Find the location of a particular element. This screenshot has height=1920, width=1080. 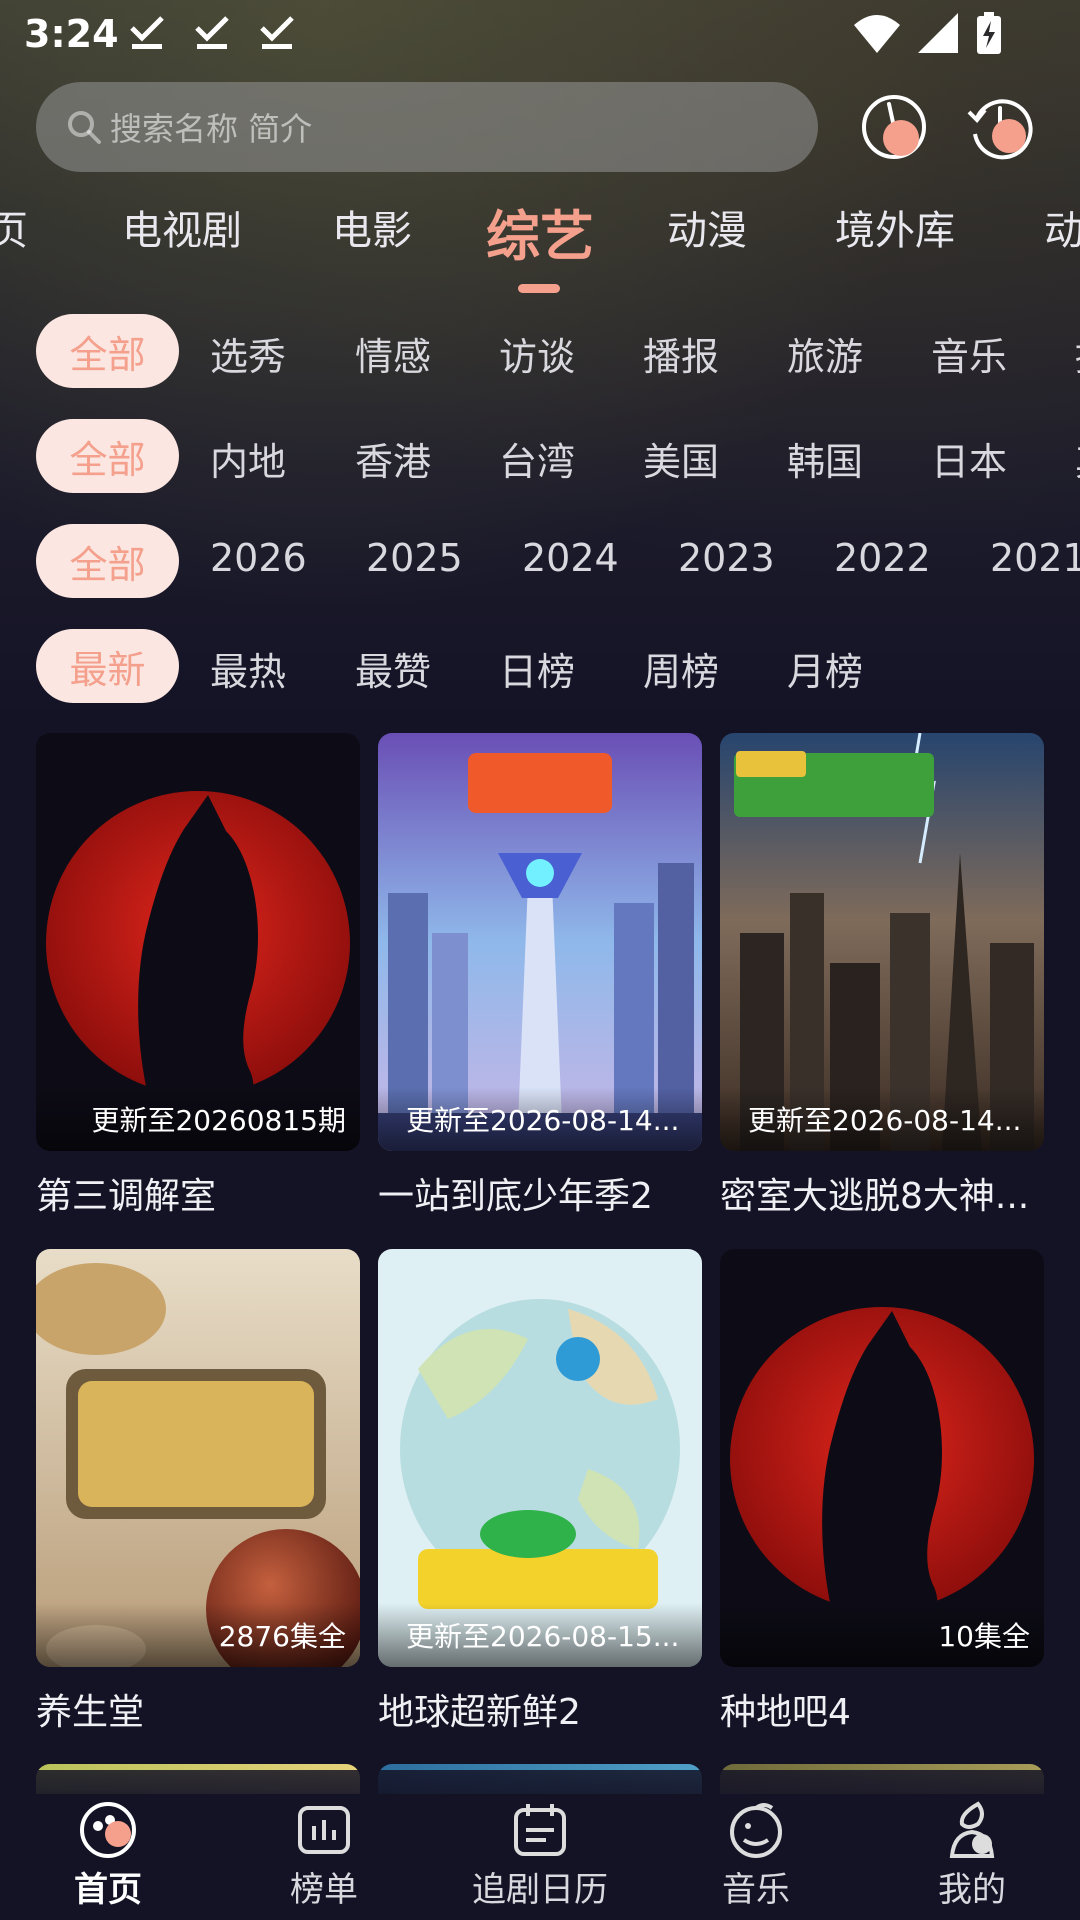

nav-label: 我的 is located at coordinates (972, 1890).